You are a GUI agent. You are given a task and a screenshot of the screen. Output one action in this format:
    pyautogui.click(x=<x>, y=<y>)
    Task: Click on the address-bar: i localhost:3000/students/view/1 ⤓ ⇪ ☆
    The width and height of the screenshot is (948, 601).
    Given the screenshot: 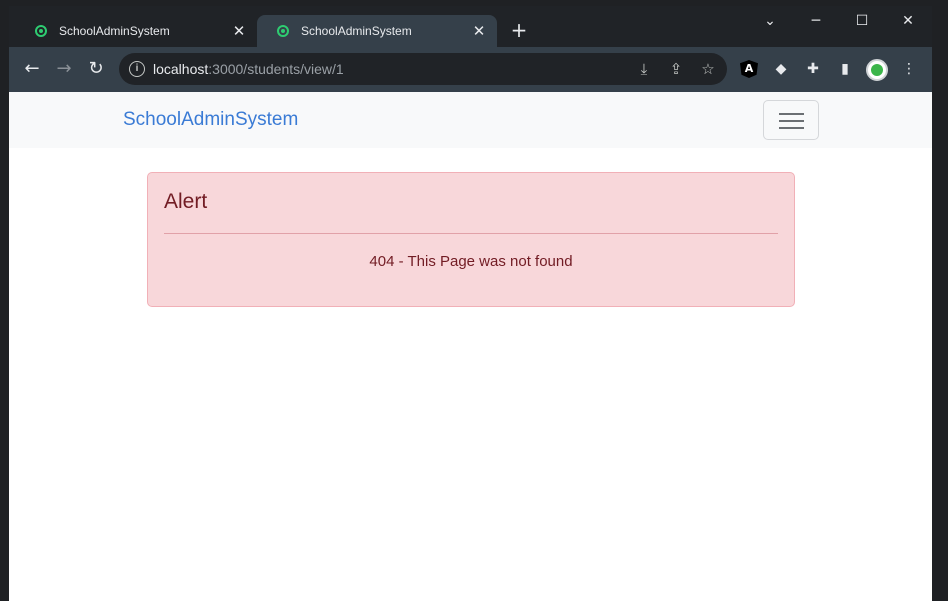 What is the action you would take?
    pyautogui.click(x=423, y=69)
    